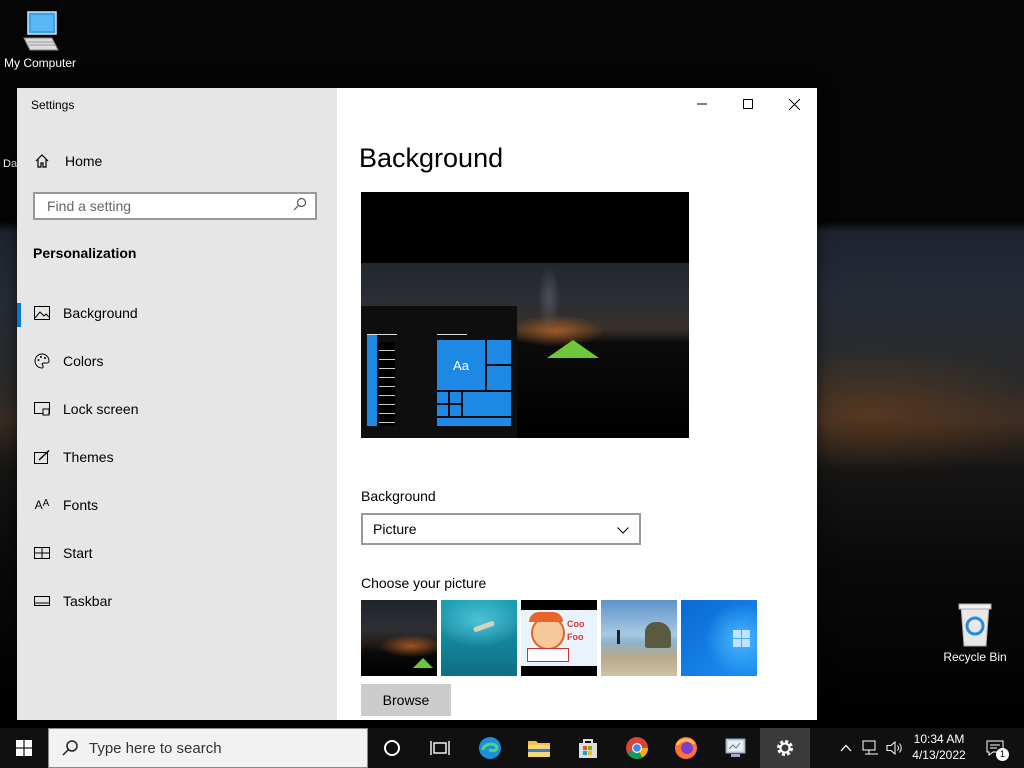 This screenshot has height=768, width=1024. I want to click on my-computer-desktop-icon: My Computer, so click(40, 40).